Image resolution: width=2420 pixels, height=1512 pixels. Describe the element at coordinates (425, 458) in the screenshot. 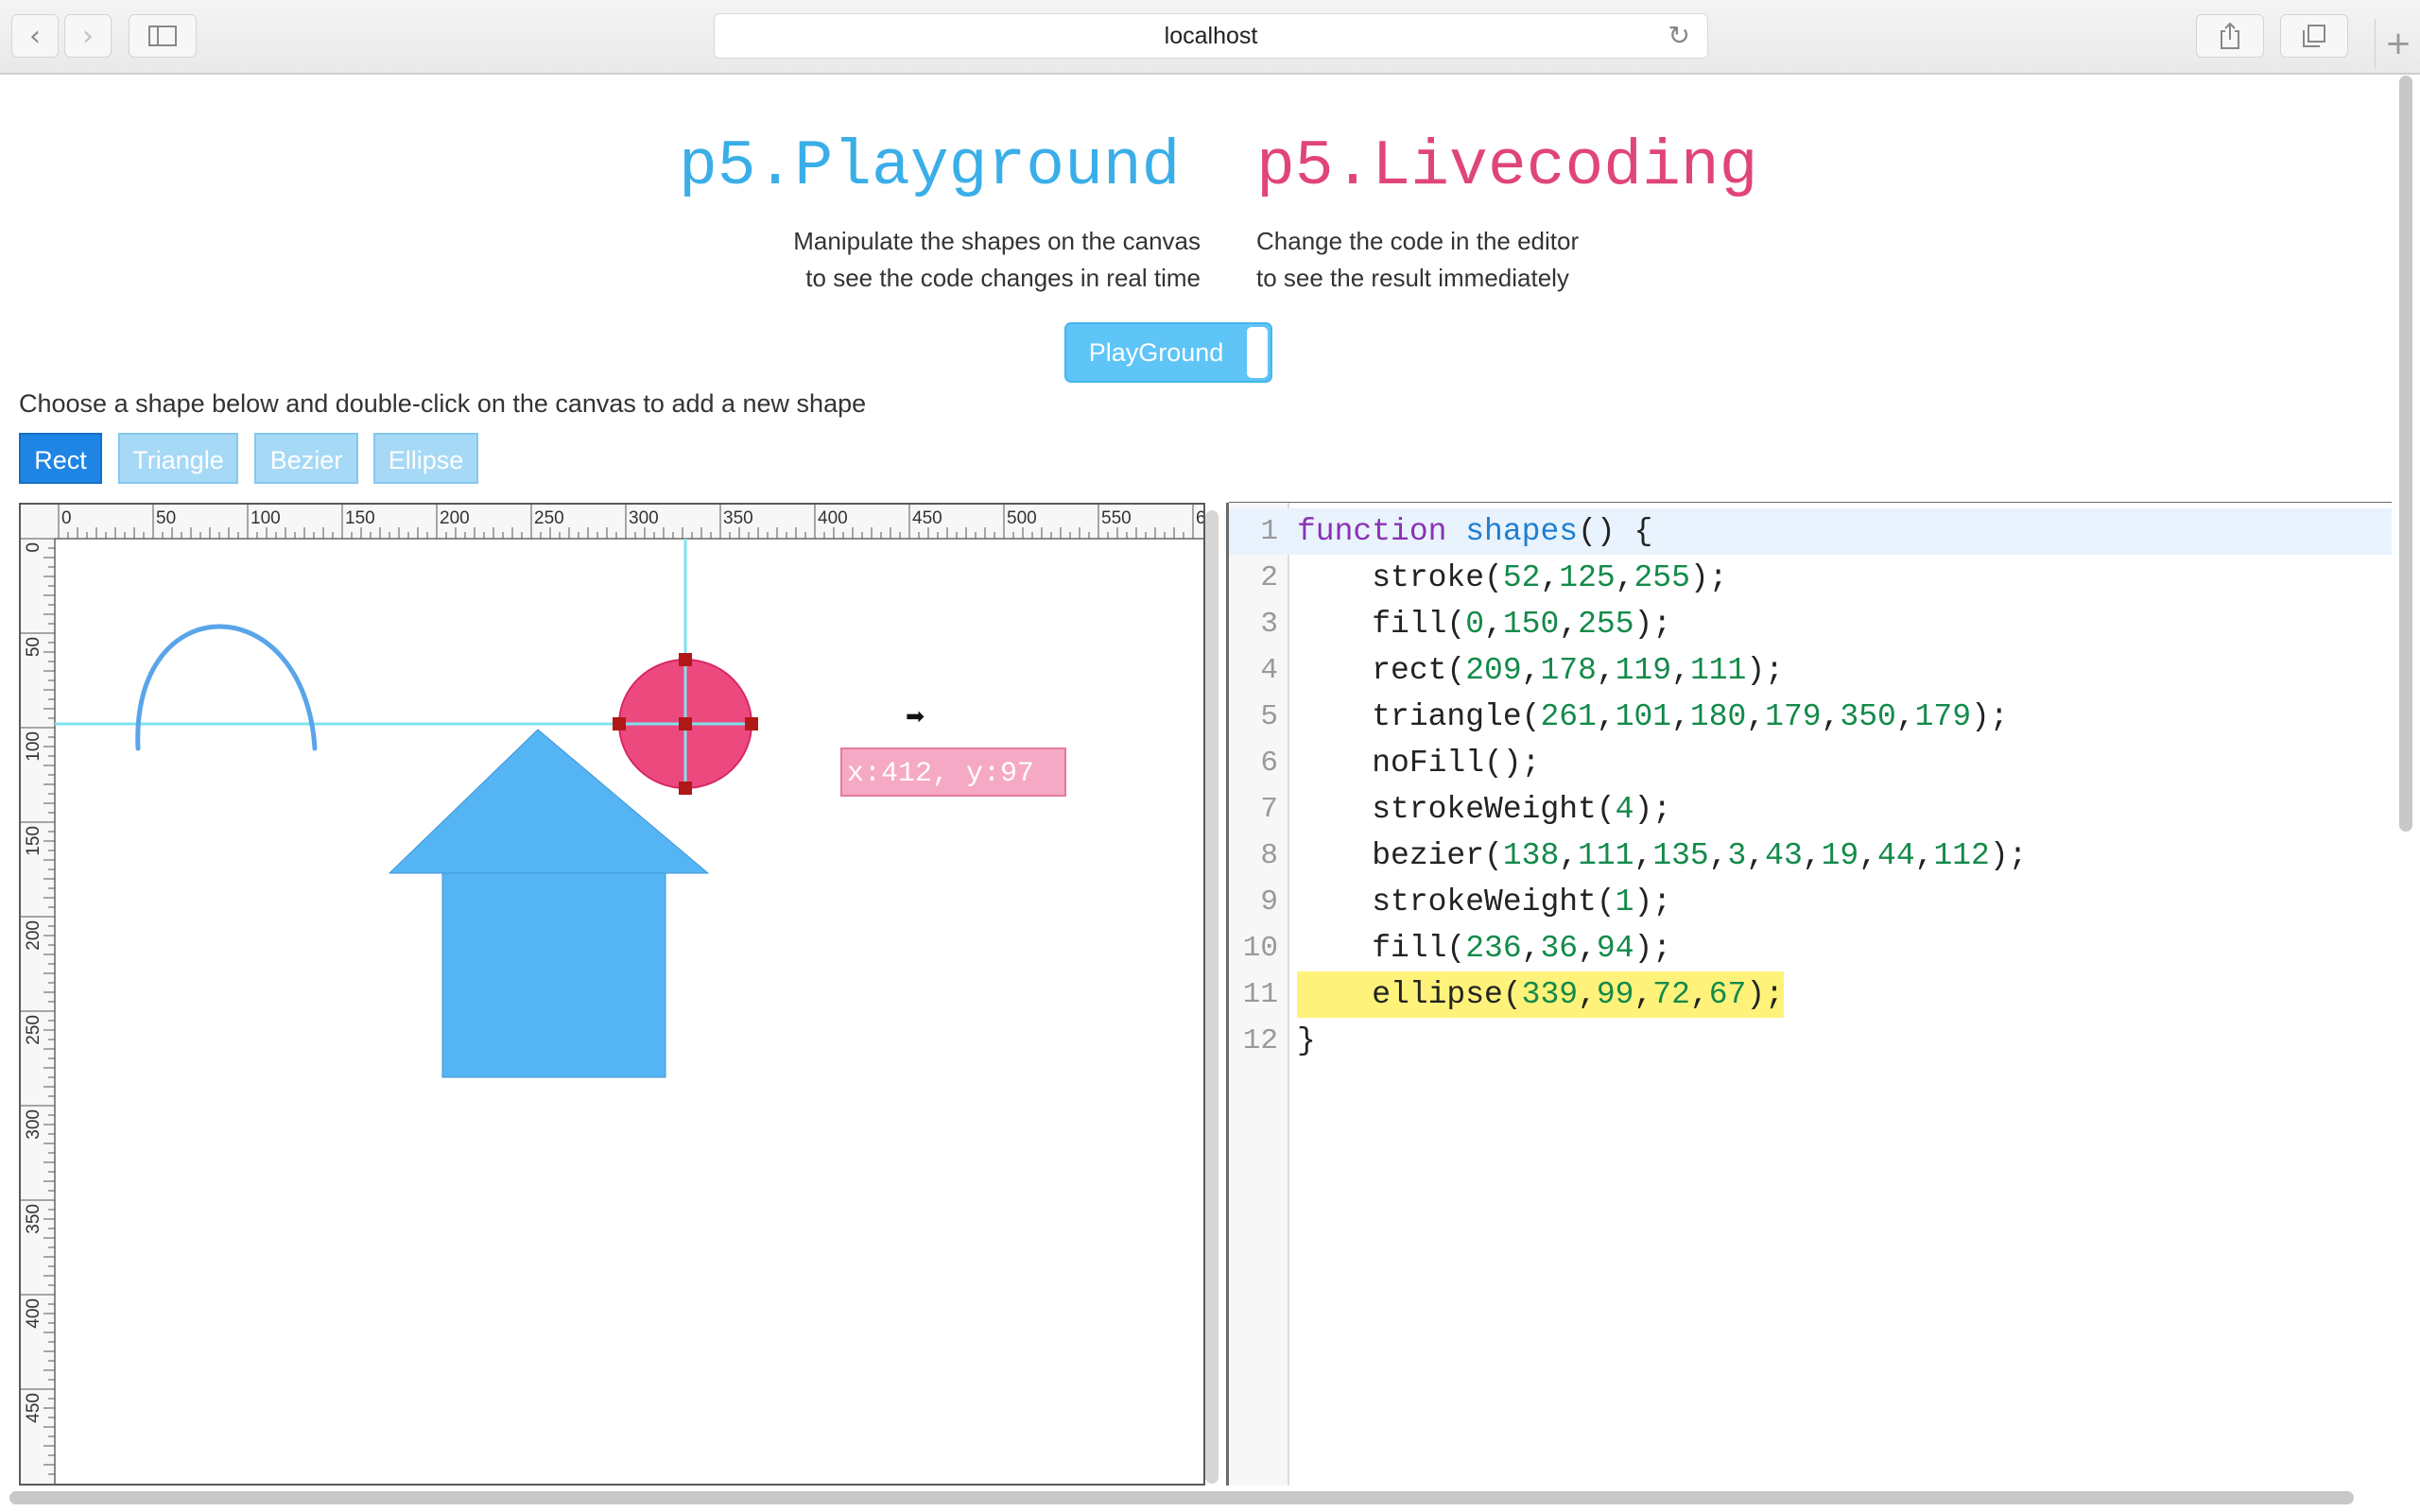

I see `ellipse-button: Ellipse` at that location.